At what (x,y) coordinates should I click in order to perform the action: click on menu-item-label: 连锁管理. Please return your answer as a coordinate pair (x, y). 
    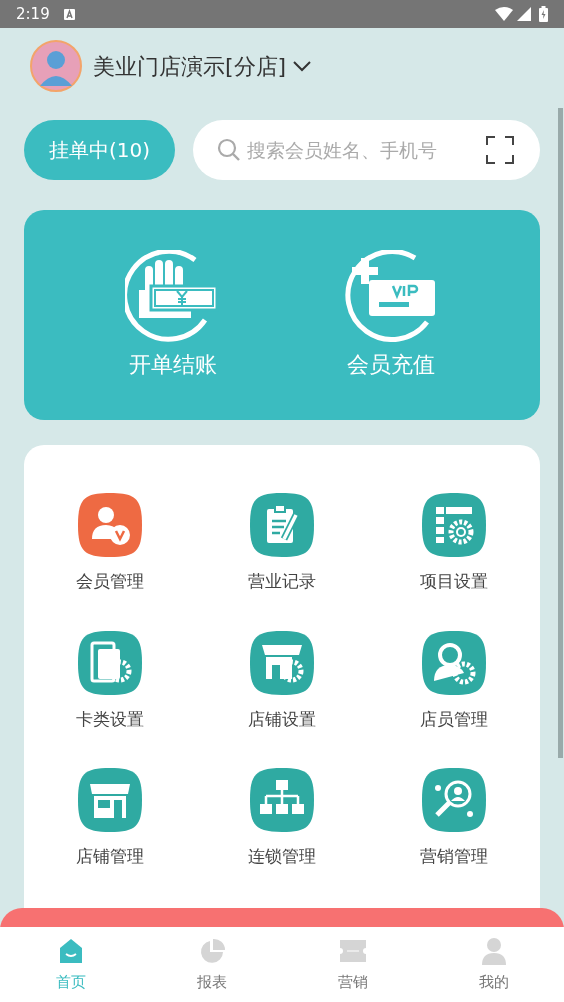
    Looking at the image, I should click on (282, 857).